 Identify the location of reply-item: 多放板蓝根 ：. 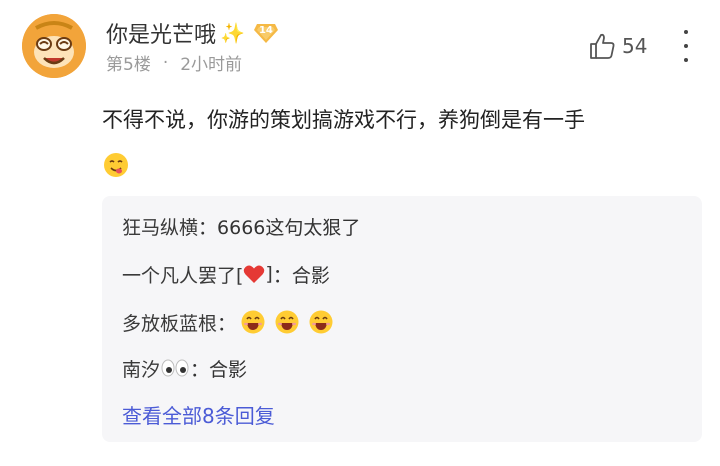
(232, 322).